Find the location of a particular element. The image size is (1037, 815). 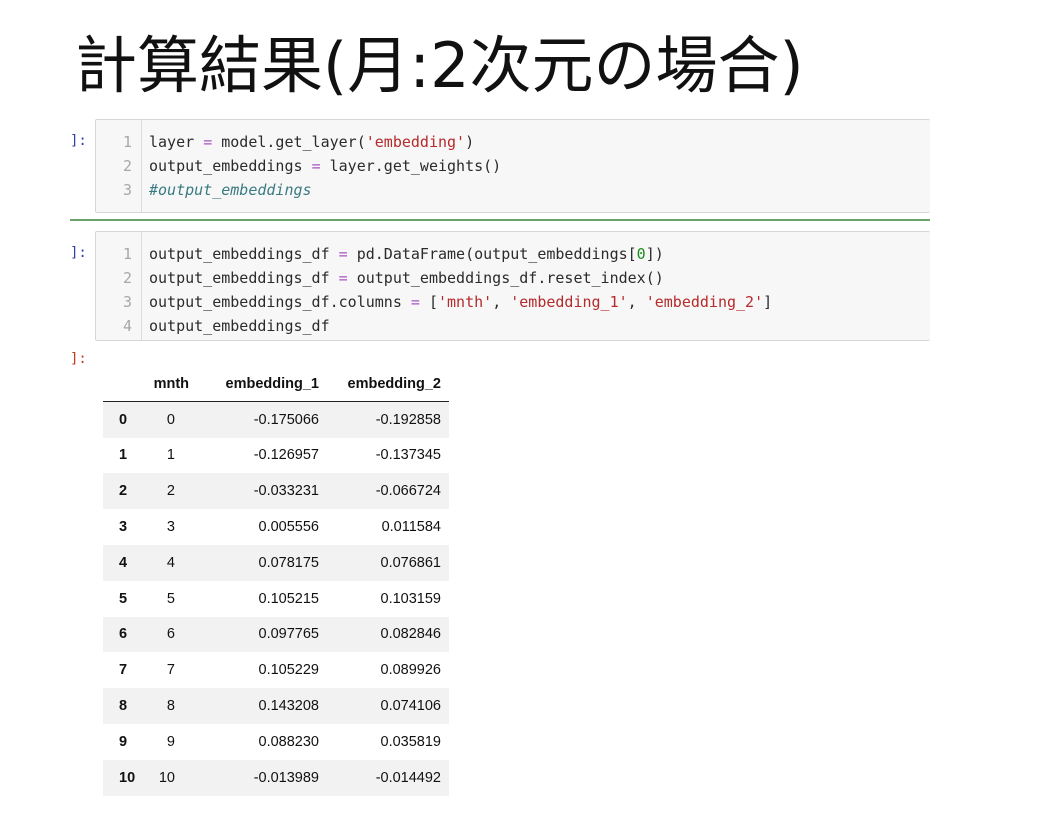

line-number: 1 is located at coordinates (127, 142).